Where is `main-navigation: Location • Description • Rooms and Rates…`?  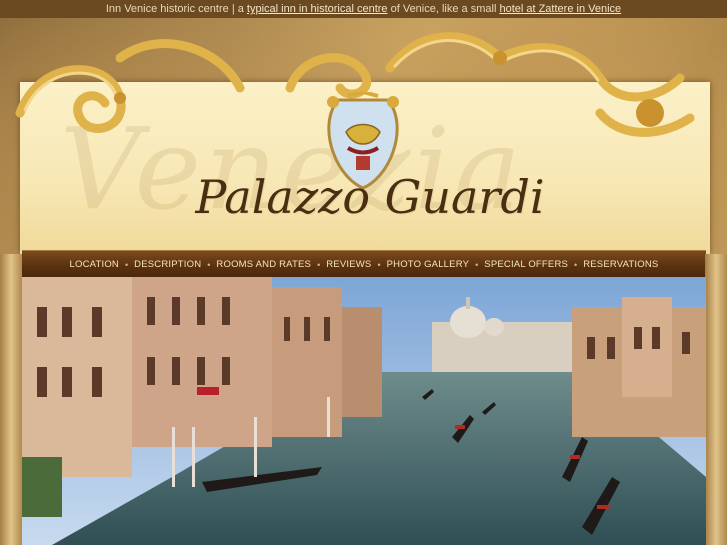 main-navigation: Location • Description • Rooms and Rates… is located at coordinates (364, 264).